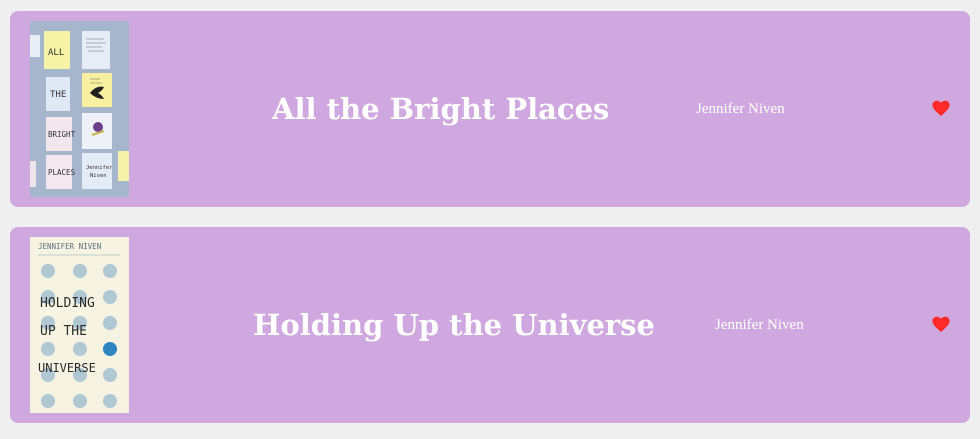 The height and width of the screenshot is (439, 980). I want to click on cover-word: UP THE, so click(63, 331).